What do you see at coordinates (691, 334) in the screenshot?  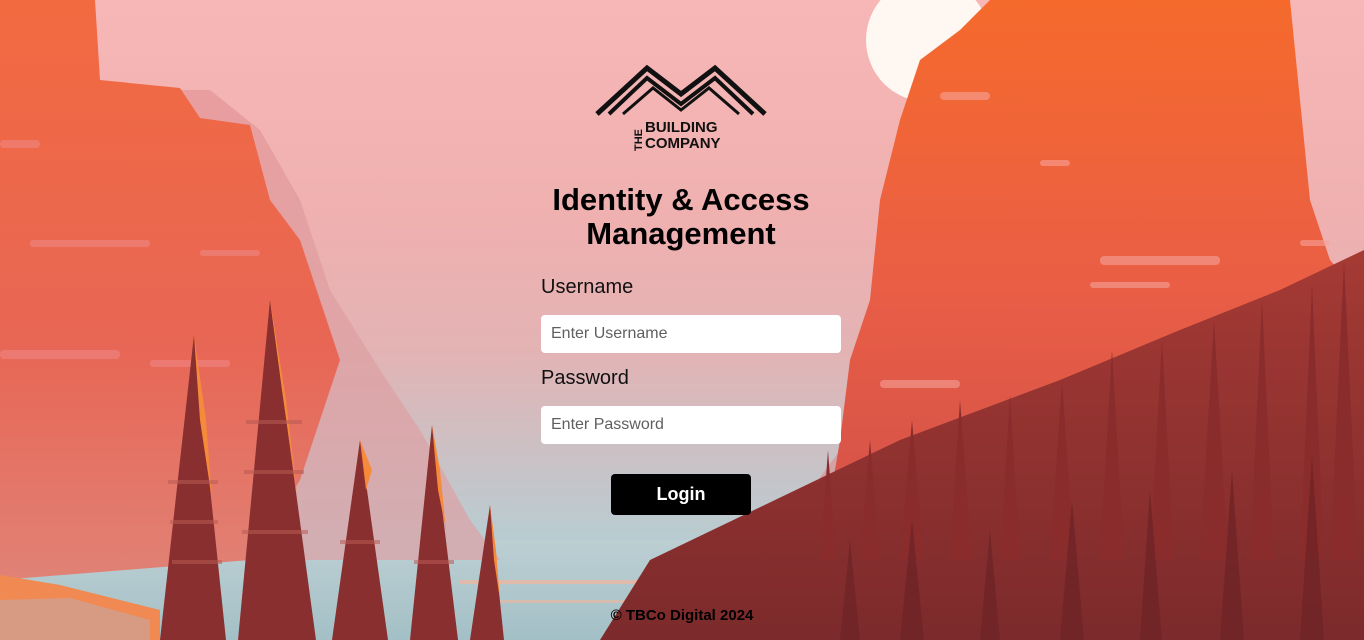 I see `username-input` at bounding box center [691, 334].